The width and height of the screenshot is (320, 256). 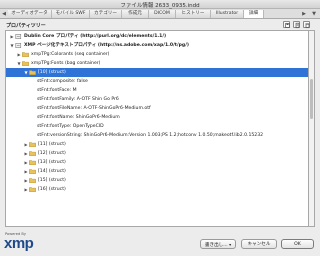 What do you see at coordinates (52, 171) in the screenshot?
I see `tree-row-label: [14] (struct)` at bounding box center [52, 171].